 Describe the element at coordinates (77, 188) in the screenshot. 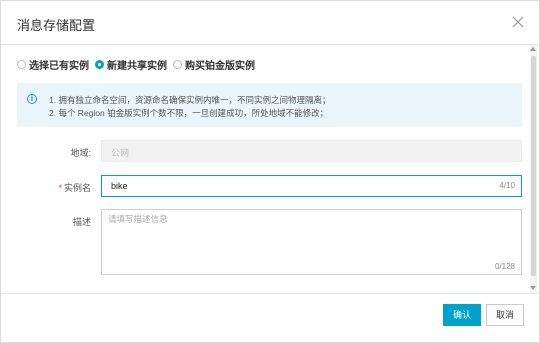

I see `instance-name-label-text: 实例名` at that location.